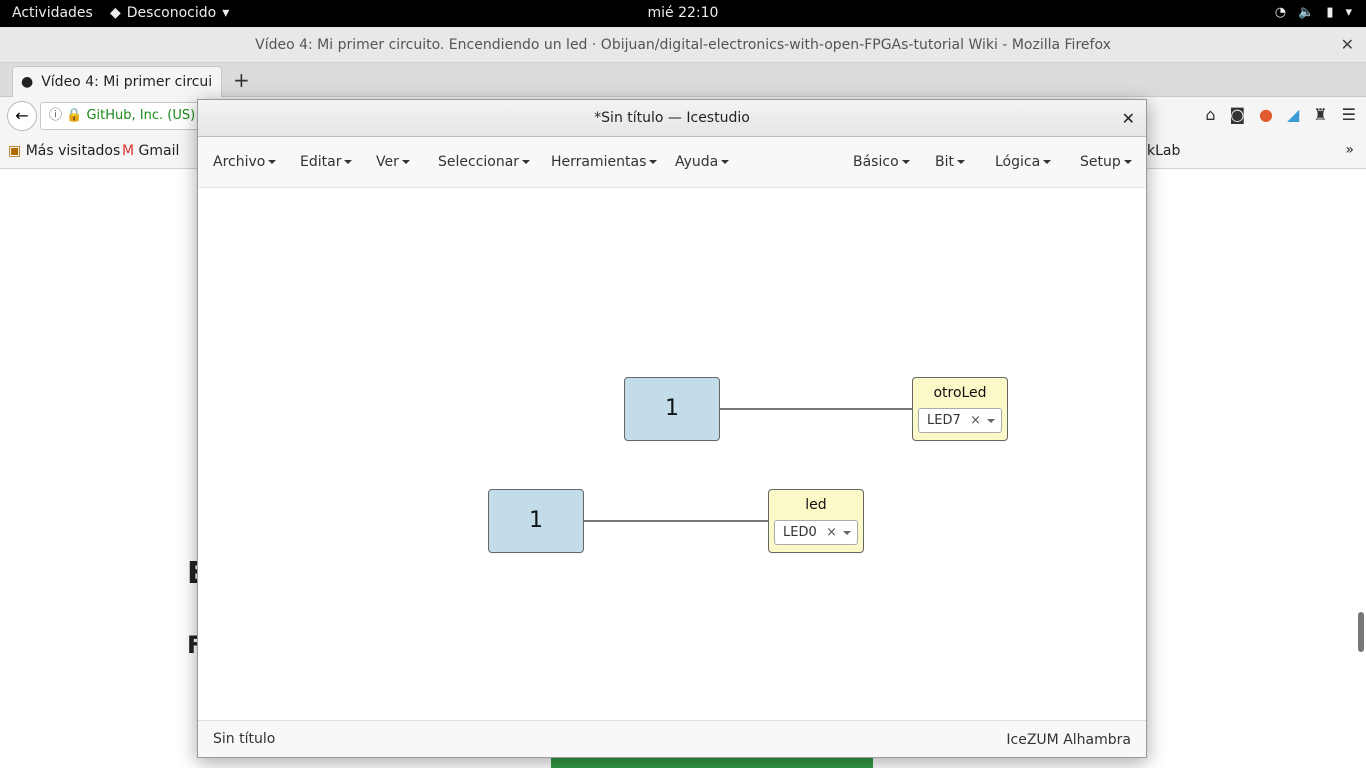 The width and height of the screenshot is (1366, 768). I want to click on constant-block-top: 1, so click(672, 409).